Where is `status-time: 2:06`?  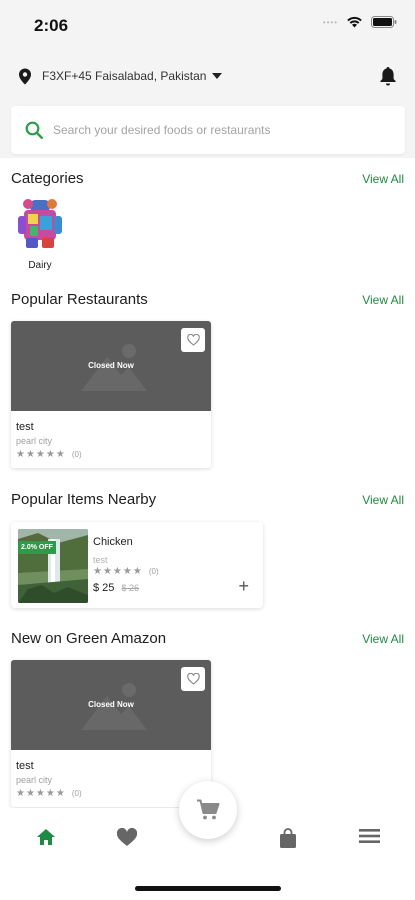
status-time: 2:06 is located at coordinates (51, 25).